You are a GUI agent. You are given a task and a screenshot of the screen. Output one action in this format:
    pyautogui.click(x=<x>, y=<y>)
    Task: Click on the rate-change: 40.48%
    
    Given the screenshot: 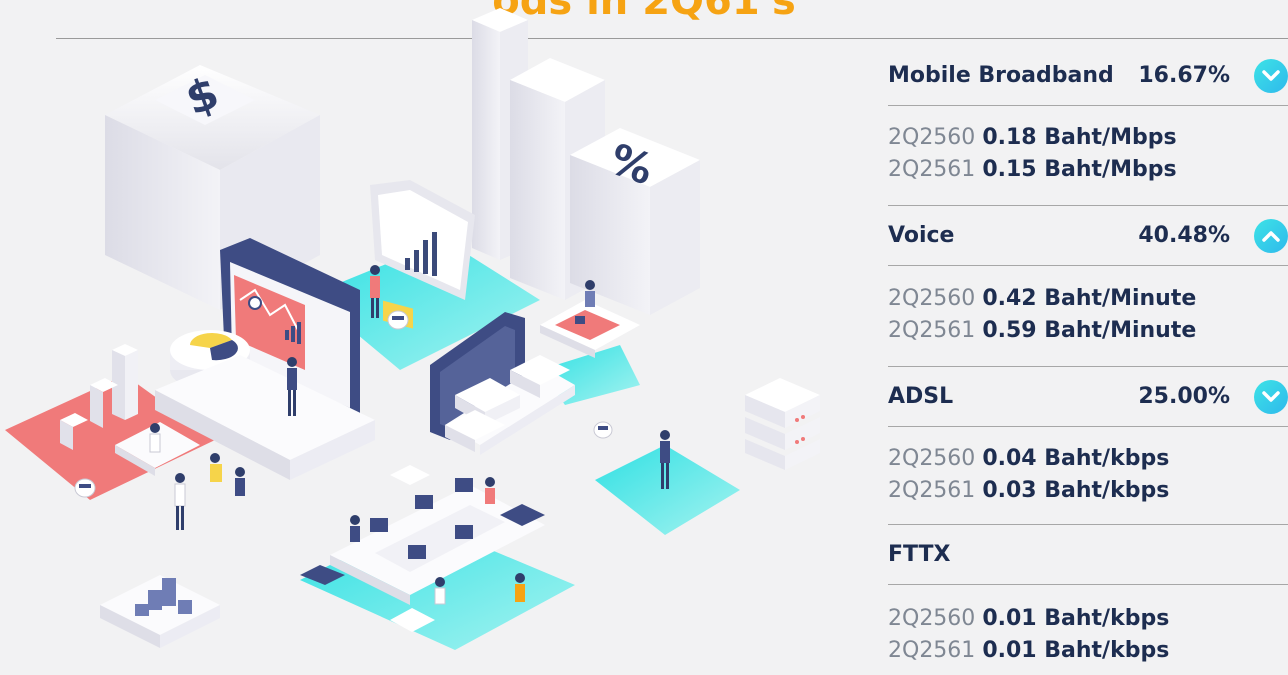 What is the action you would take?
    pyautogui.click(x=1184, y=235)
    